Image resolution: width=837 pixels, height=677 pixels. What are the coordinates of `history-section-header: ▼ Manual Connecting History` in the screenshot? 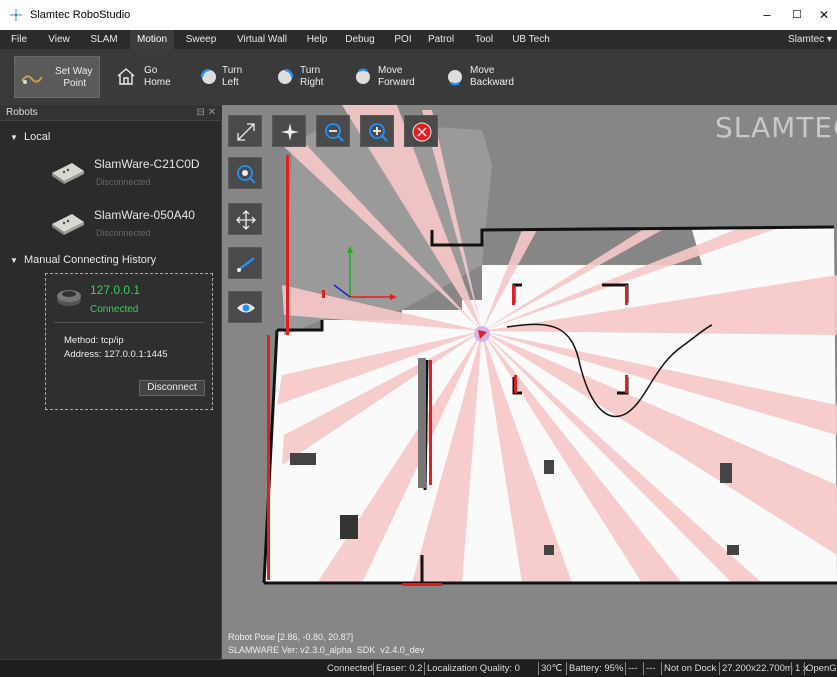 It's located at (111, 261).